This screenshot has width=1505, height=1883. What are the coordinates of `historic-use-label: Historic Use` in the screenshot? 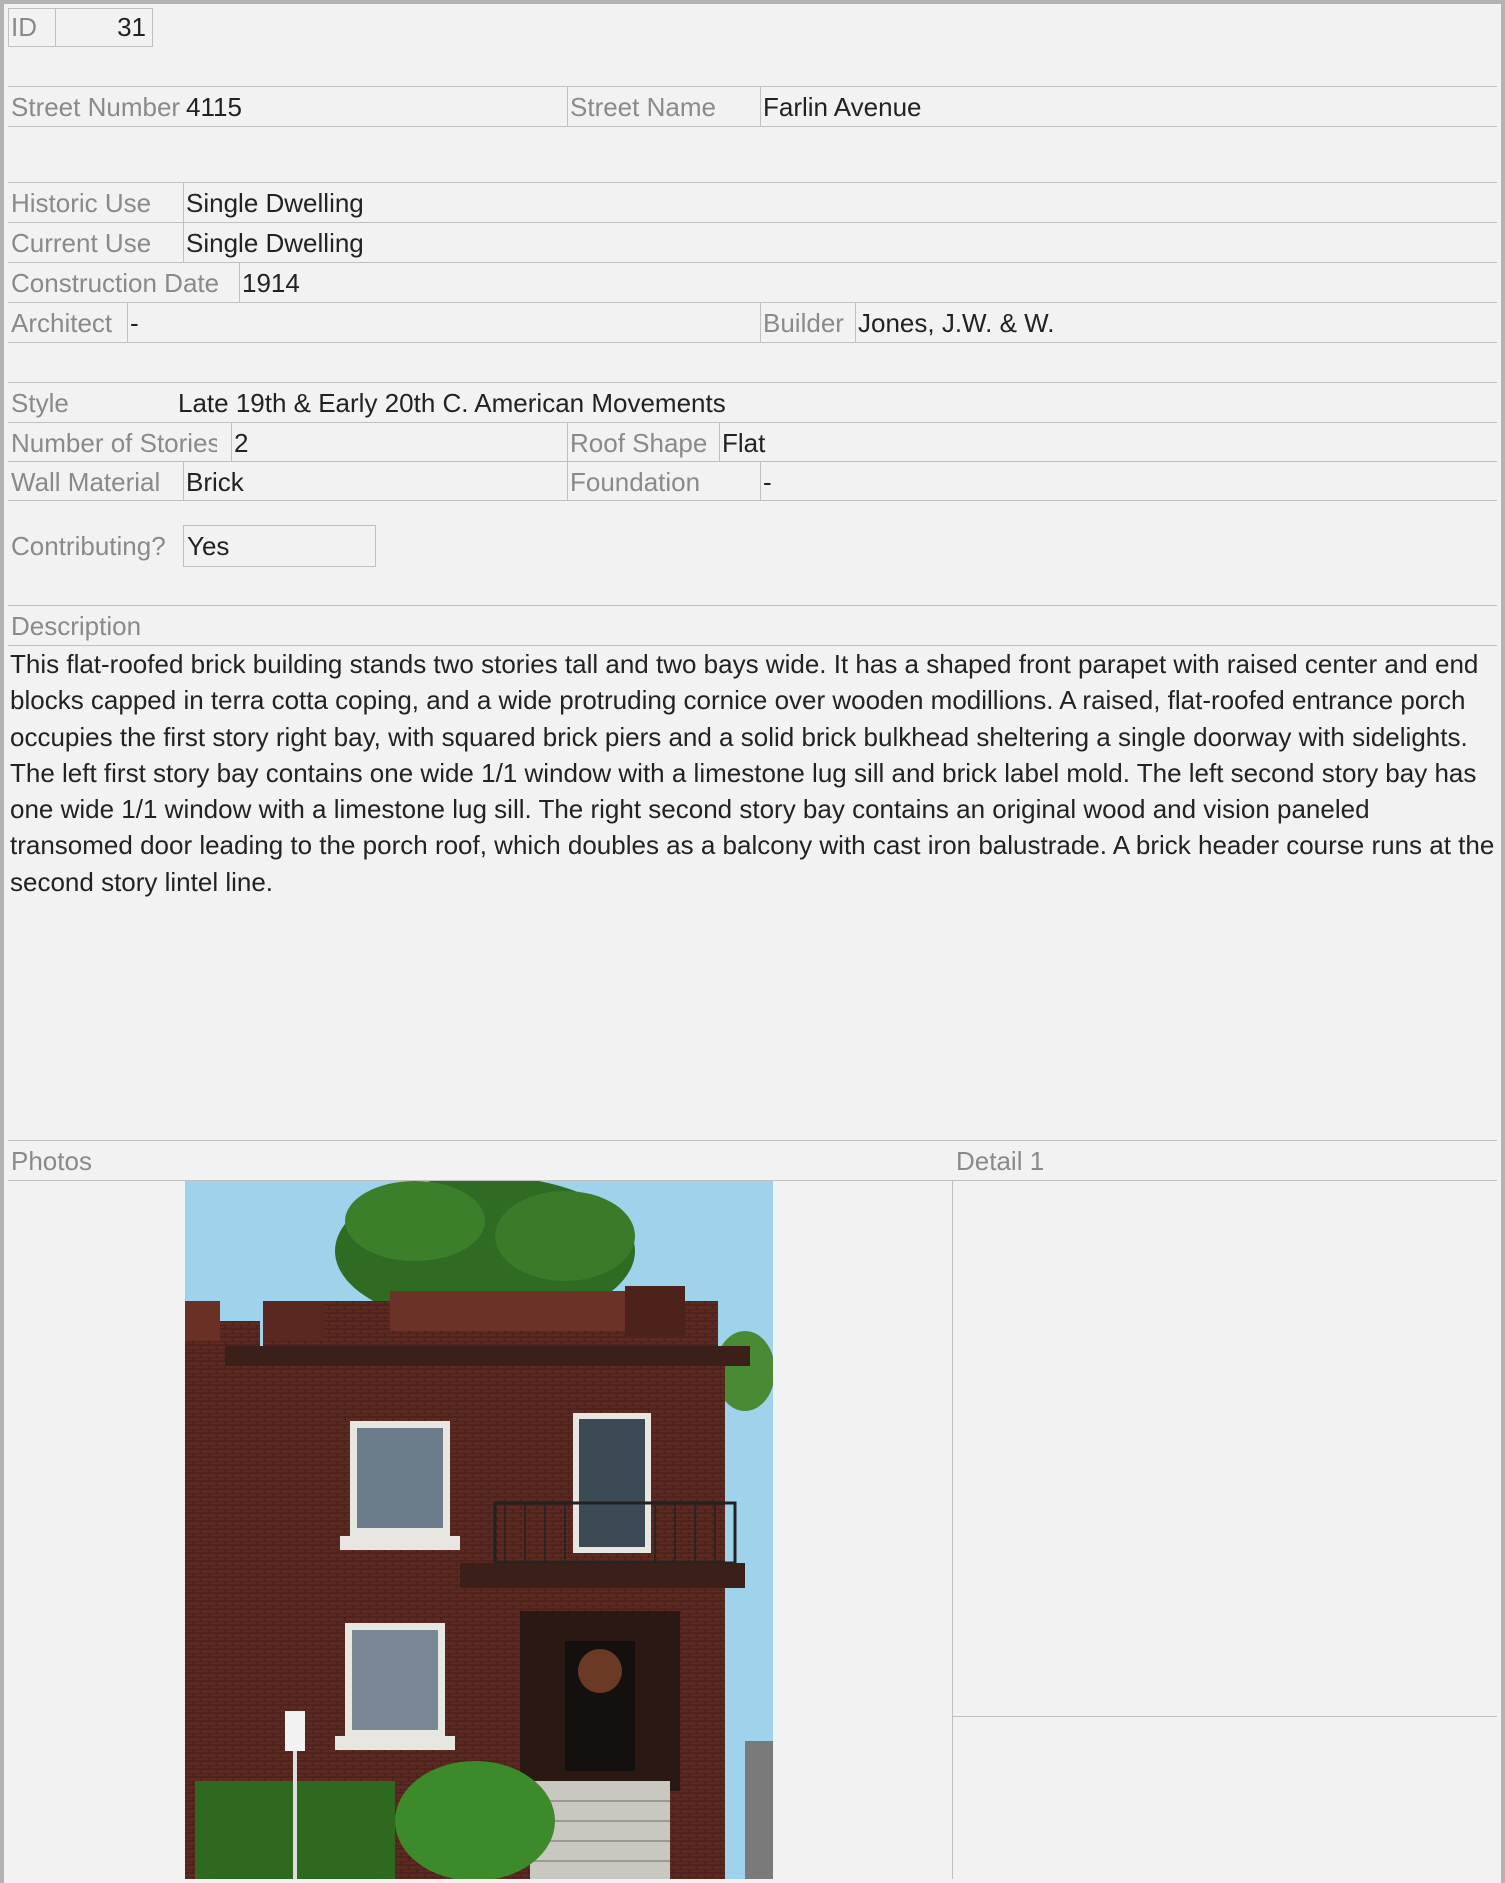 It's located at (81, 203).